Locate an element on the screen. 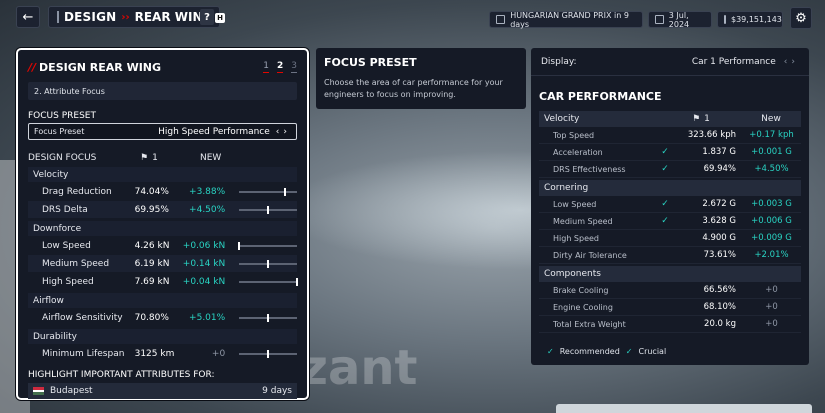 This screenshot has width=825, height=413. performance-name: Top Speed is located at coordinates (574, 135).